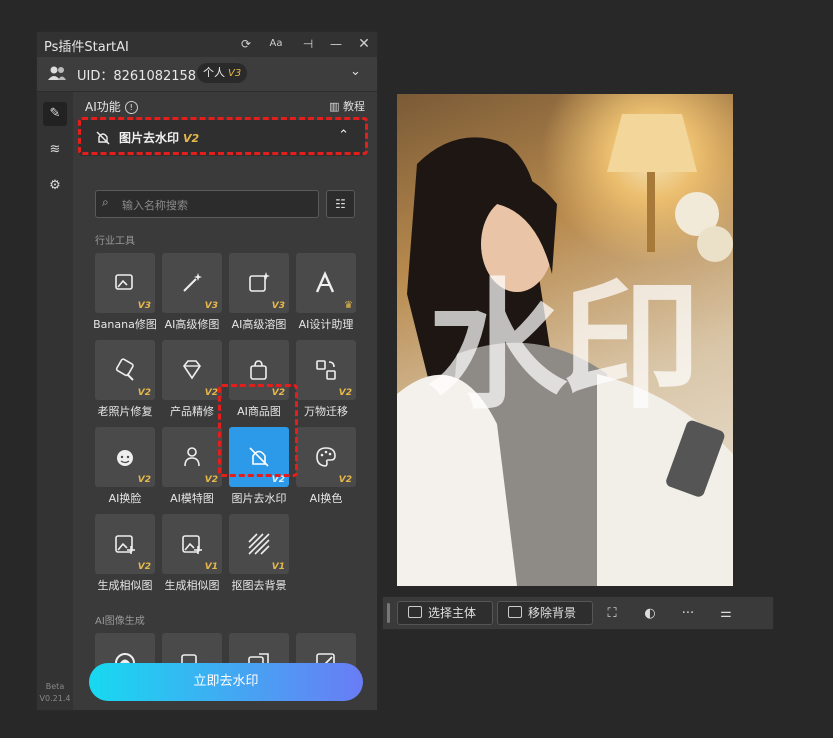 This screenshot has width=833, height=738. What do you see at coordinates (612, 614) in the screenshot?
I see `transform-icon: ⛶` at bounding box center [612, 614].